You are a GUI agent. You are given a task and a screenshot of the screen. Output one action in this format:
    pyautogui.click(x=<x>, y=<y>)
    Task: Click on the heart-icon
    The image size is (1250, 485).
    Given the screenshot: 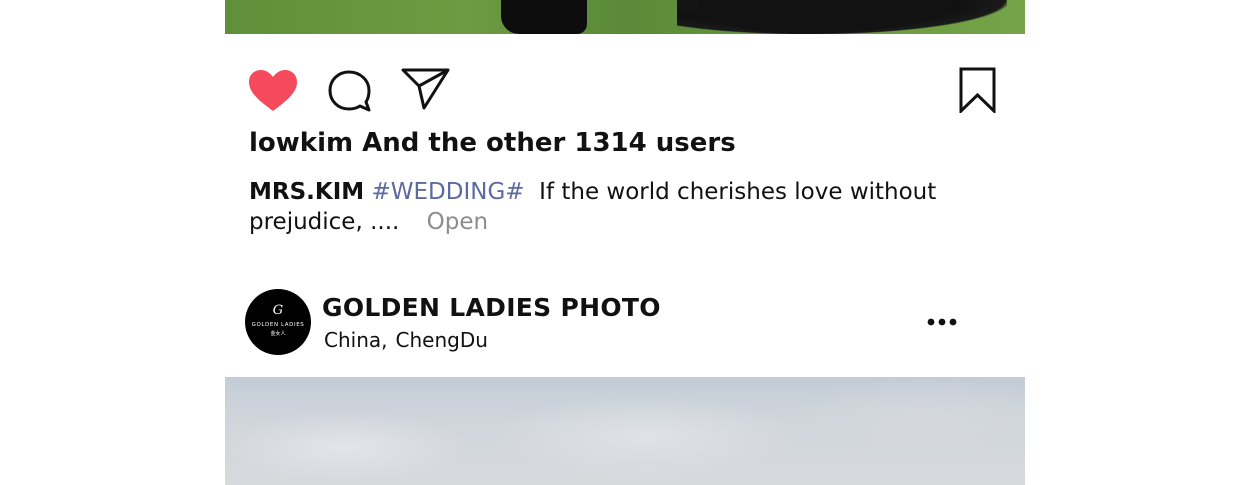 What is the action you would take?
    pyautogui.click(x=273, y=91)
    